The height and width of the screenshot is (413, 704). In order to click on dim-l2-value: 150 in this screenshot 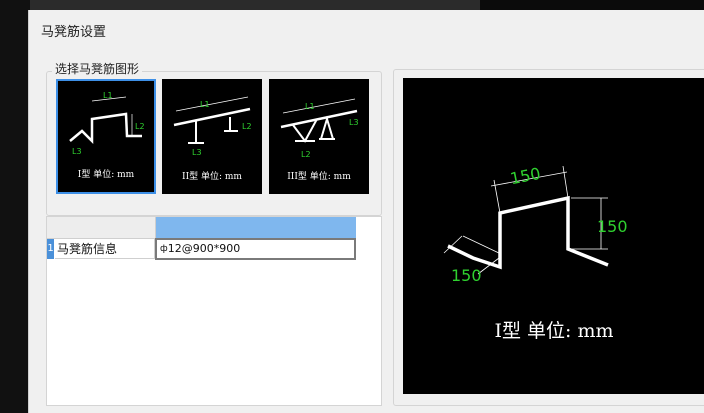, I will do `click(612, 226)`.